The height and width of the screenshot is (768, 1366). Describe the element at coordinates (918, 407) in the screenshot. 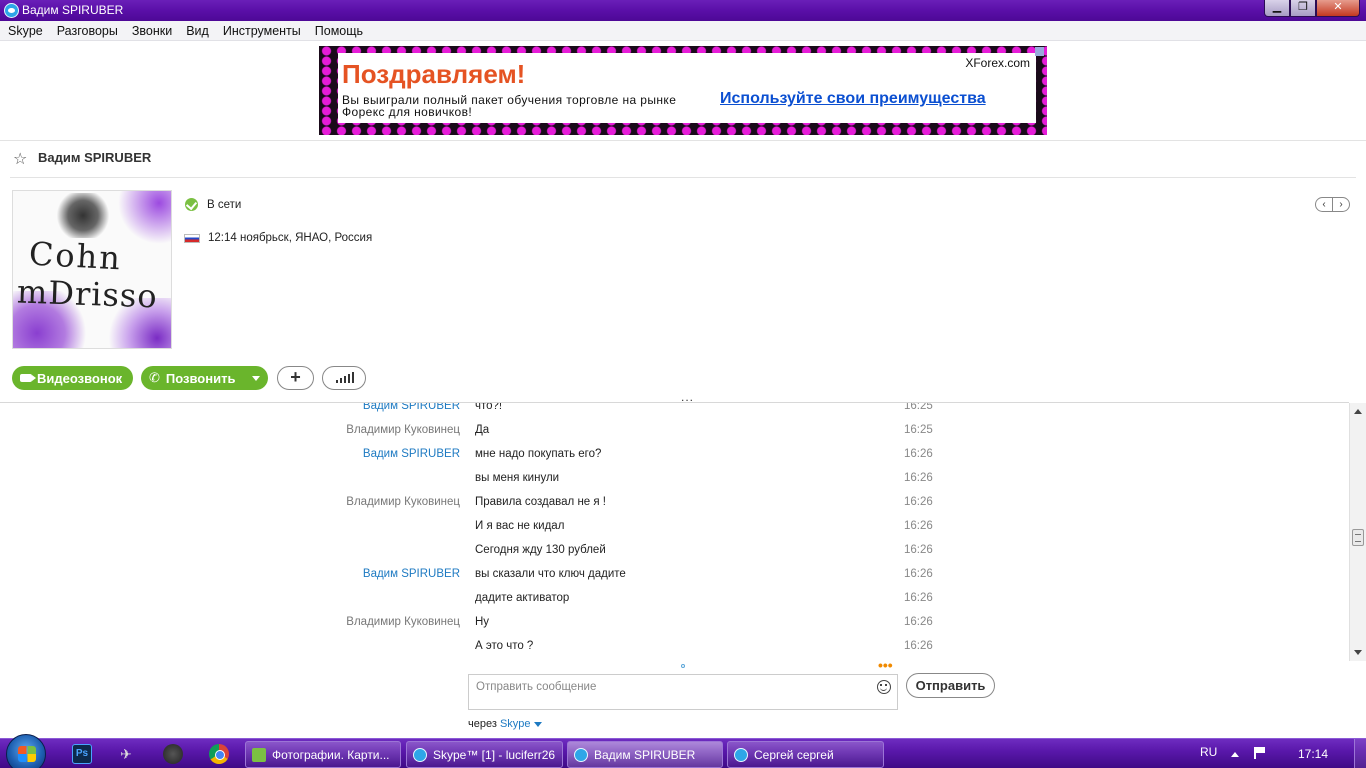

I see `message-time: 16:25` at that location.